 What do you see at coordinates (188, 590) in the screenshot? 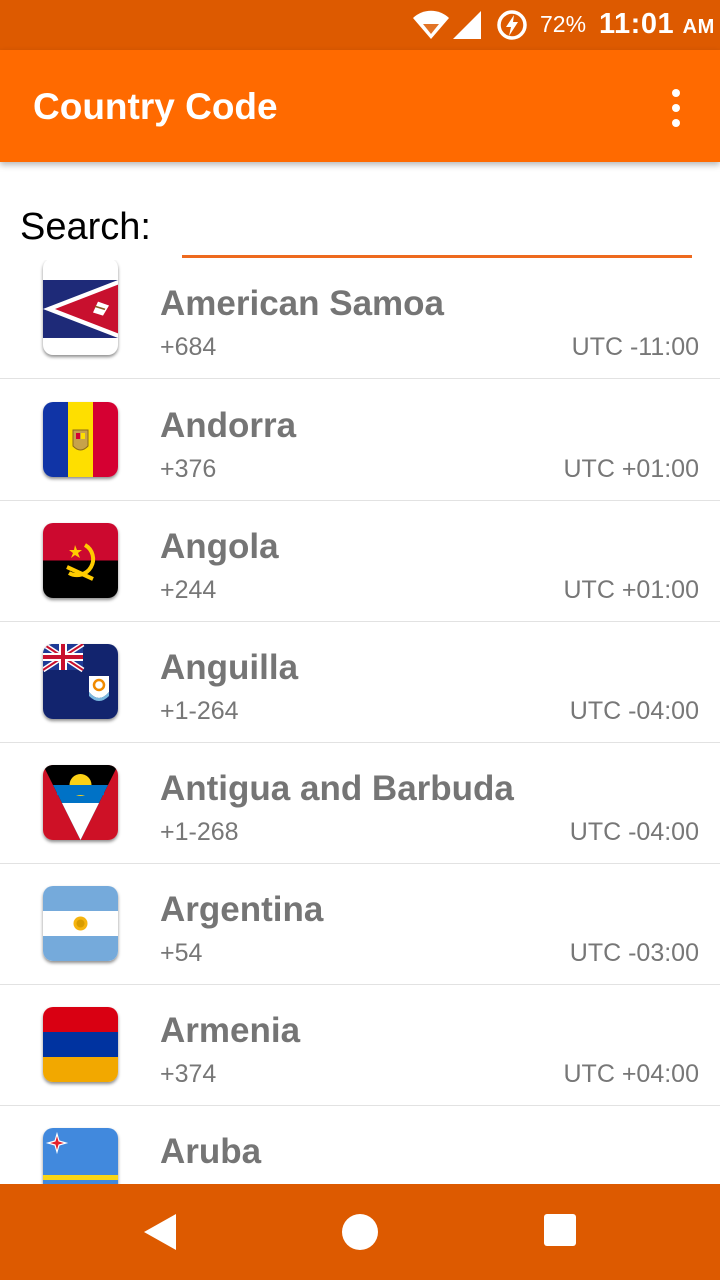
I see `country-dial-code: +244` at bounding box center [188, 590].